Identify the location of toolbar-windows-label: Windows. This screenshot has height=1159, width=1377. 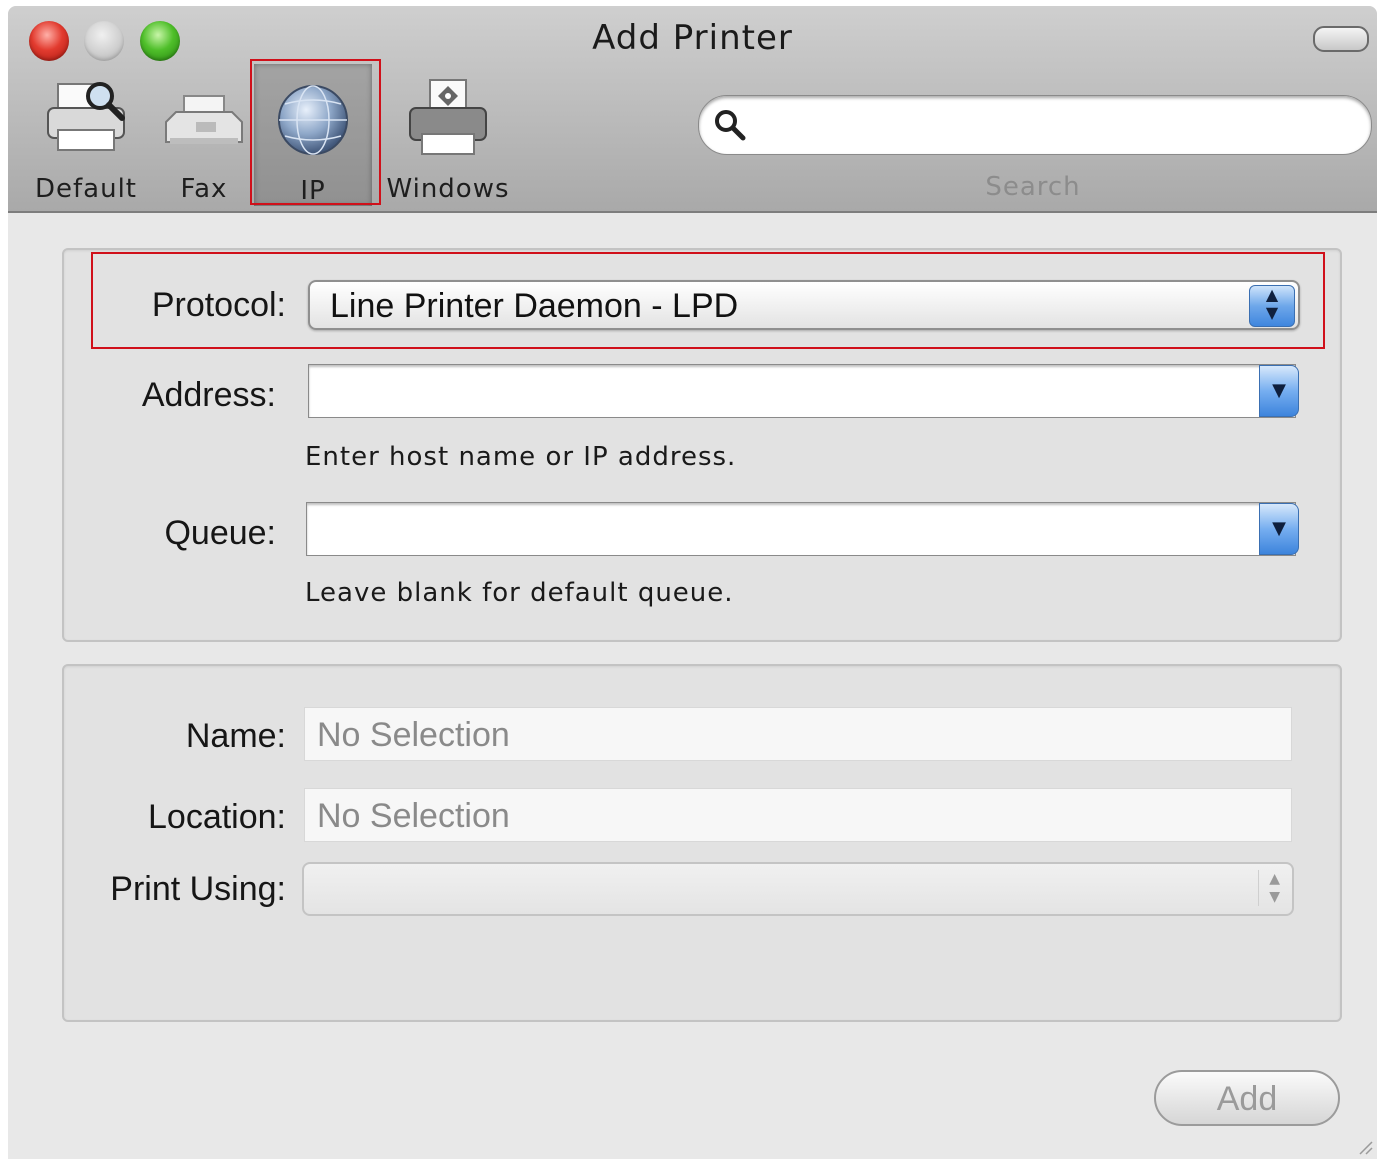
(448, 189).